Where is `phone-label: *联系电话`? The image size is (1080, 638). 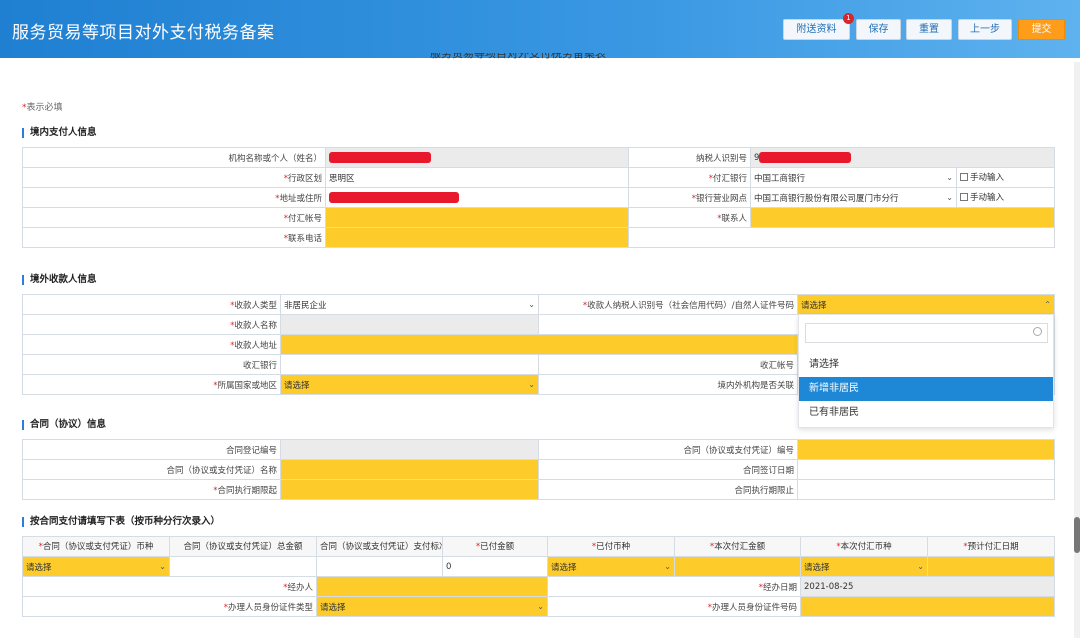
phone-label: *联系电话 is located at coordinates (174, 237).